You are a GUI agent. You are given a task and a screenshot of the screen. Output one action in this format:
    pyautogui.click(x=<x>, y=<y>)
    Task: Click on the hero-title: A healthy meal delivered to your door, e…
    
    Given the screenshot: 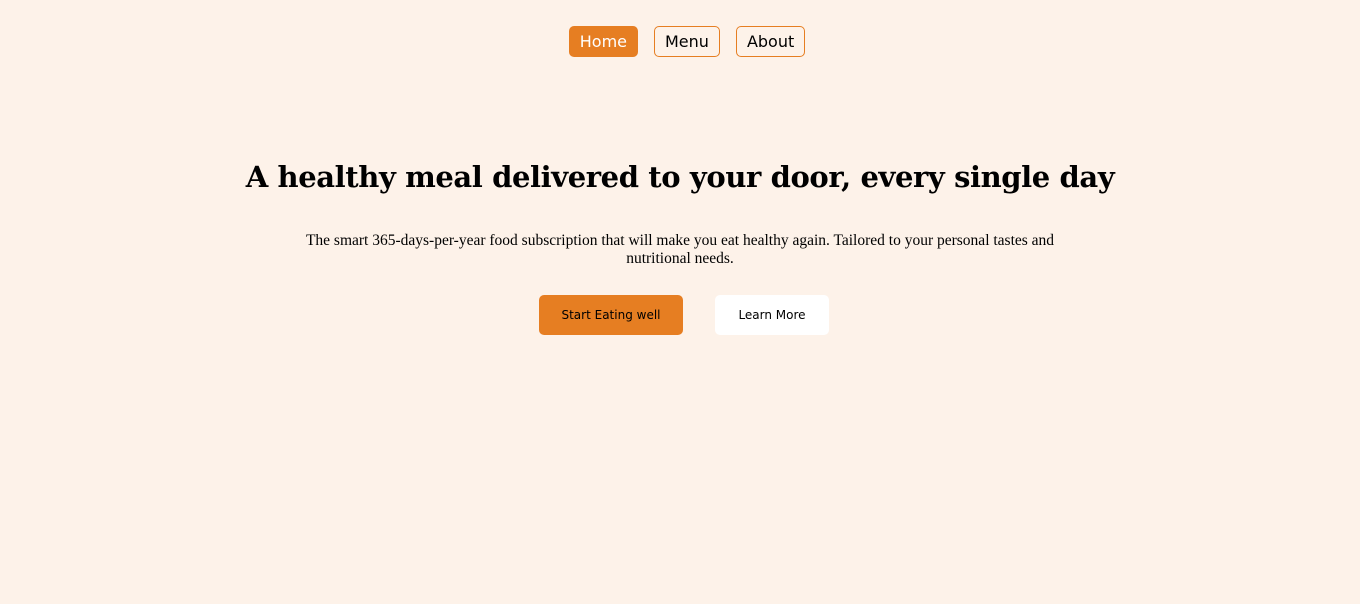 What is the action you would take?
    pyautogui.click(x=680, y=177)
    